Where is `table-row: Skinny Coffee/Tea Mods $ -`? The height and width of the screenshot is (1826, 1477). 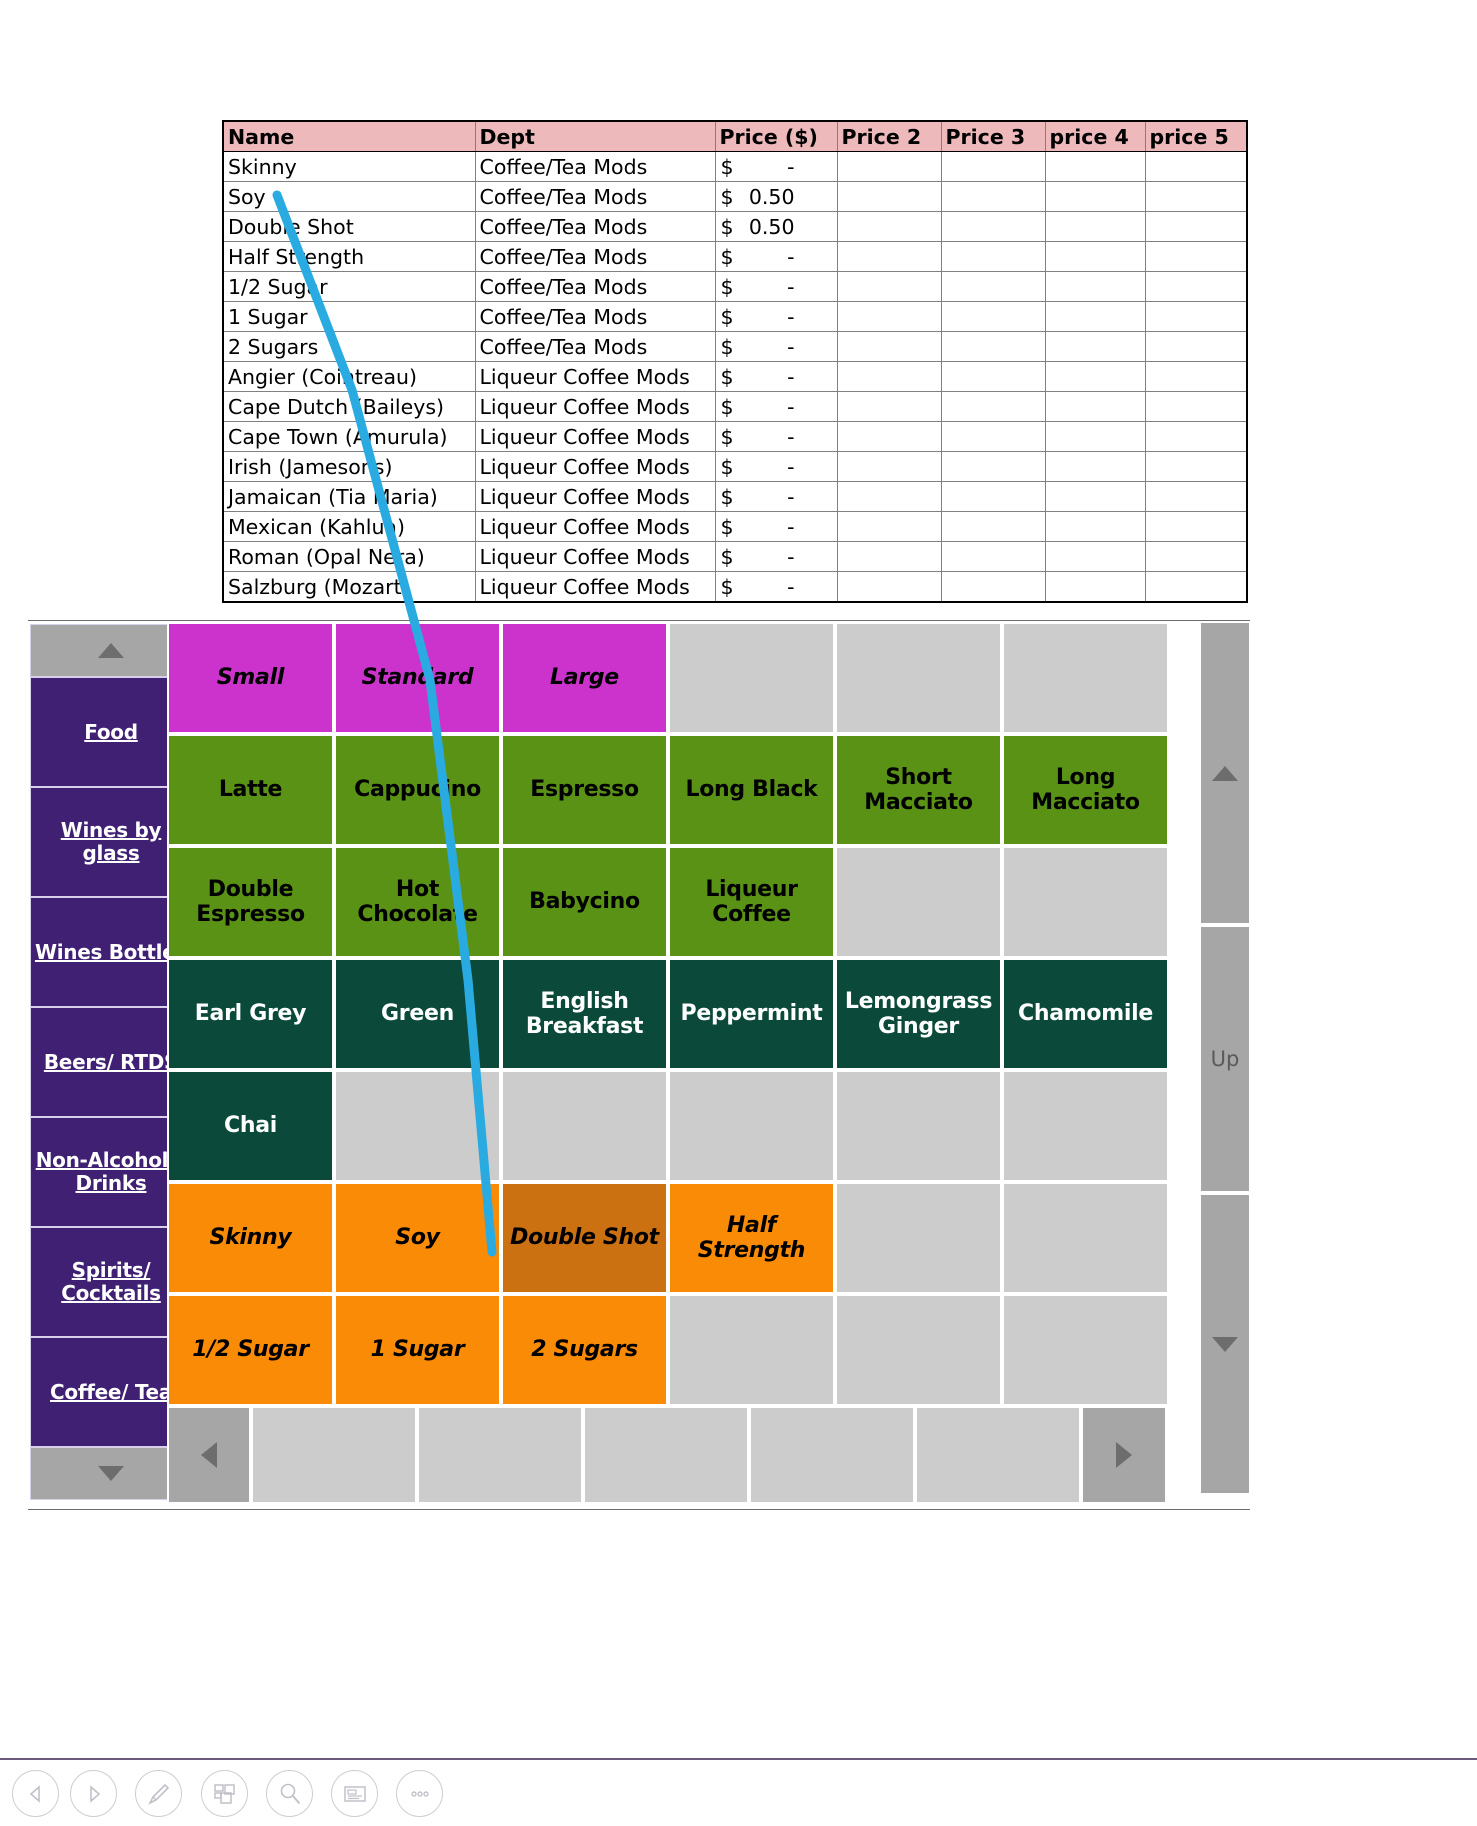 table-row: Skinny Coffee/Tea Mods $ - is located at coordinates (735, 166).